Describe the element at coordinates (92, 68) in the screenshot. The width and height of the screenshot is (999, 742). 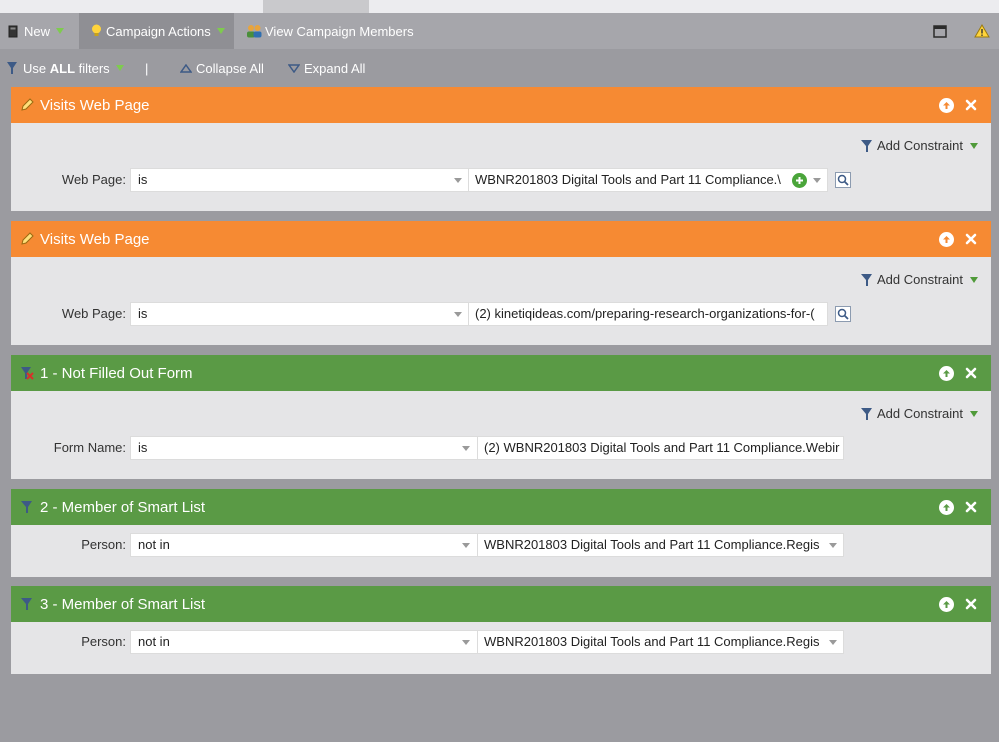
I see `use-label-suffix: filters` at that location.